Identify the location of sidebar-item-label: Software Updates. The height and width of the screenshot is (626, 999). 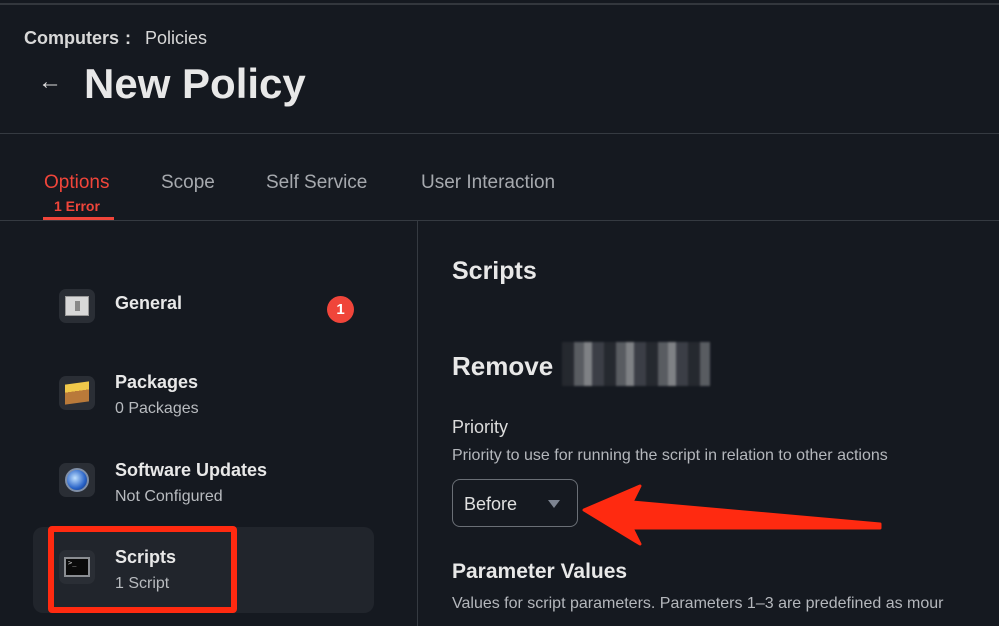
(191, 470).